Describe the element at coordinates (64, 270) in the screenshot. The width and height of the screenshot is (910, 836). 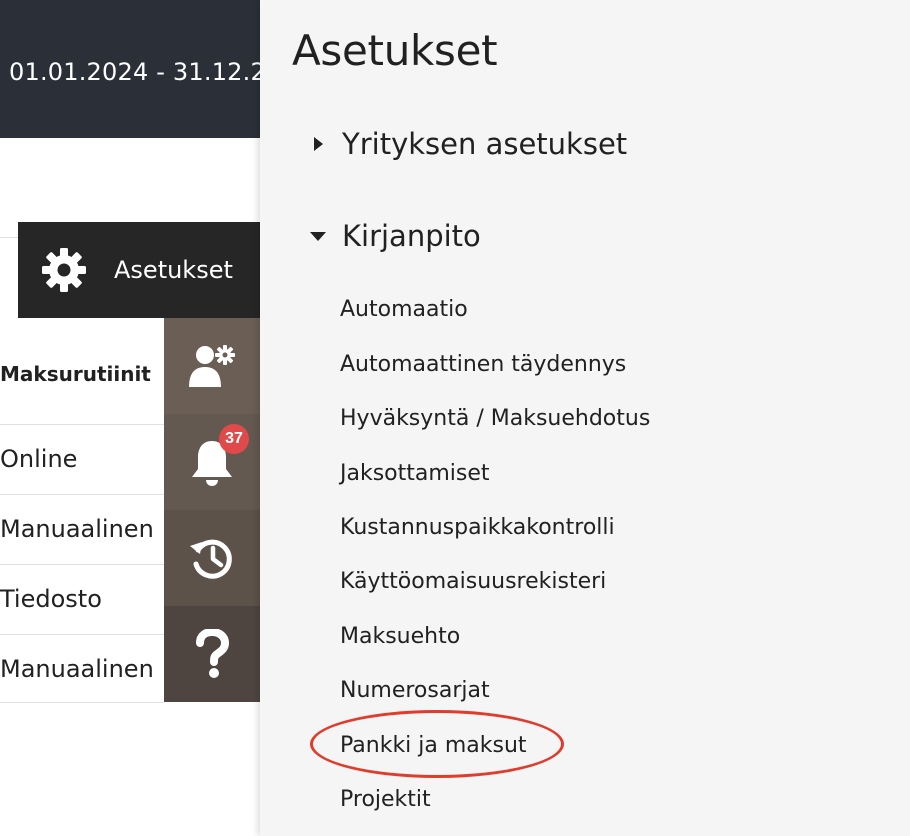
I see `gear-icon` at that location.